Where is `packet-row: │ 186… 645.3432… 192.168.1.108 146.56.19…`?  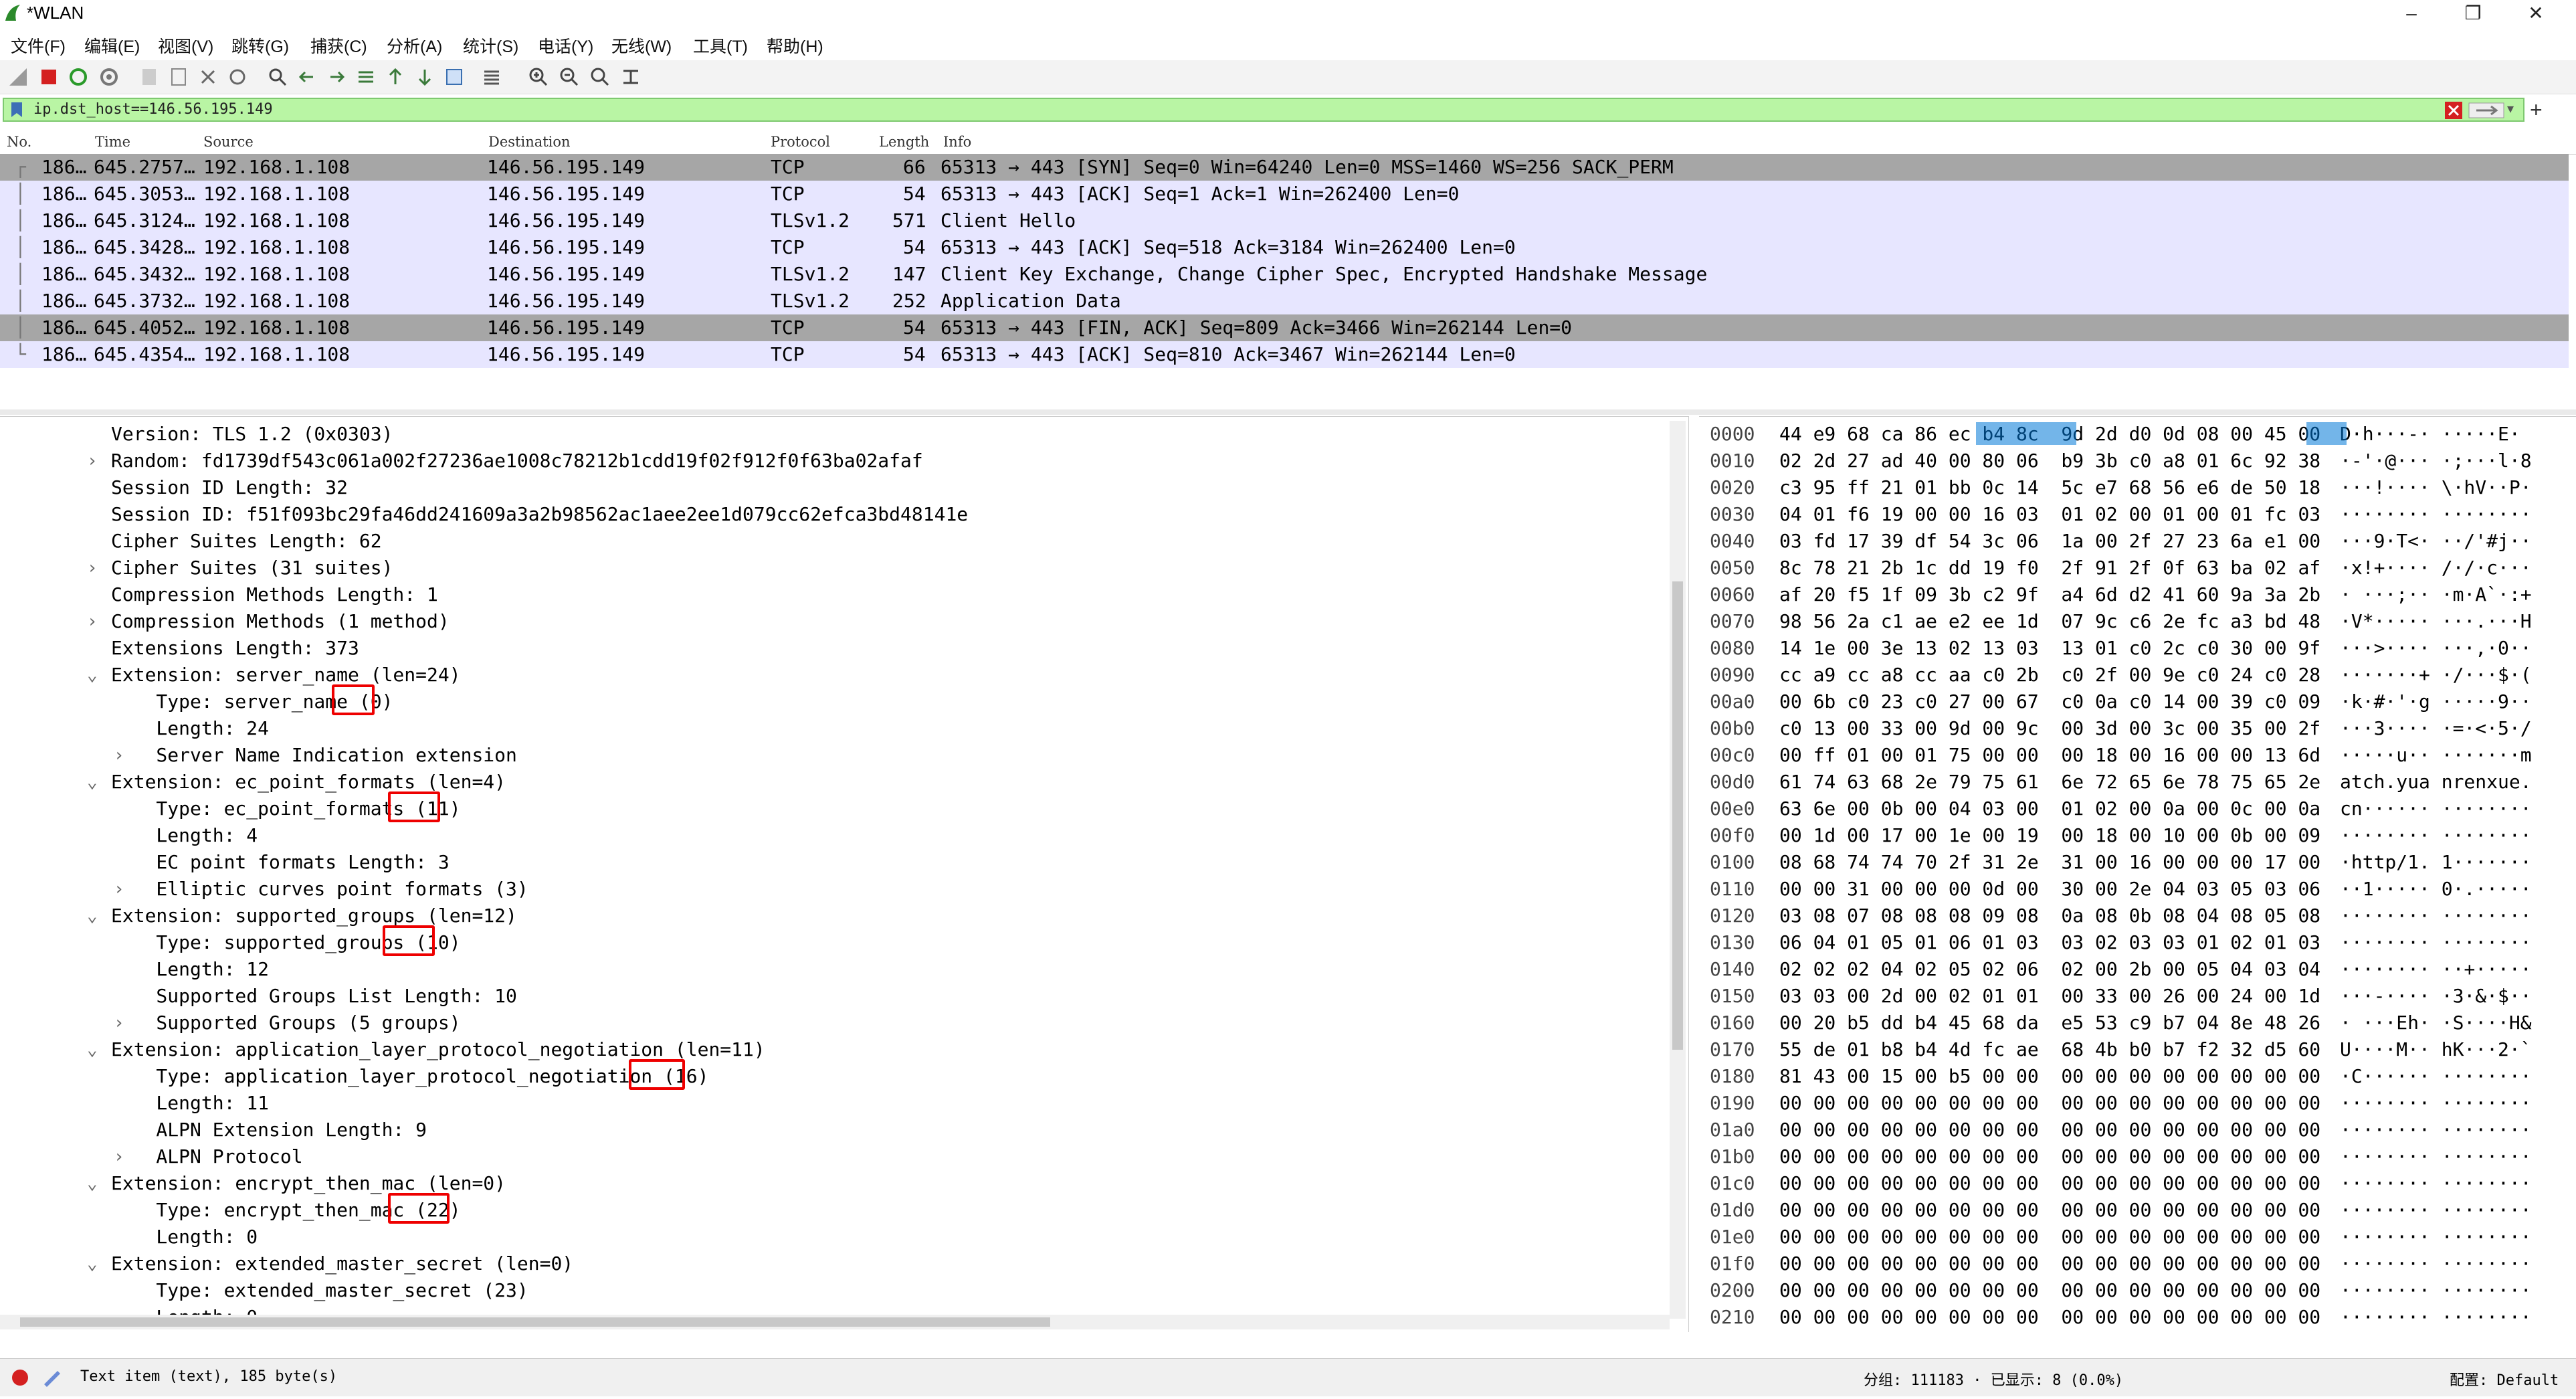
packet-row: │ 186… 645.3432… 192.168.1.108 146.56.19… is located at coordinates (1284, 274).